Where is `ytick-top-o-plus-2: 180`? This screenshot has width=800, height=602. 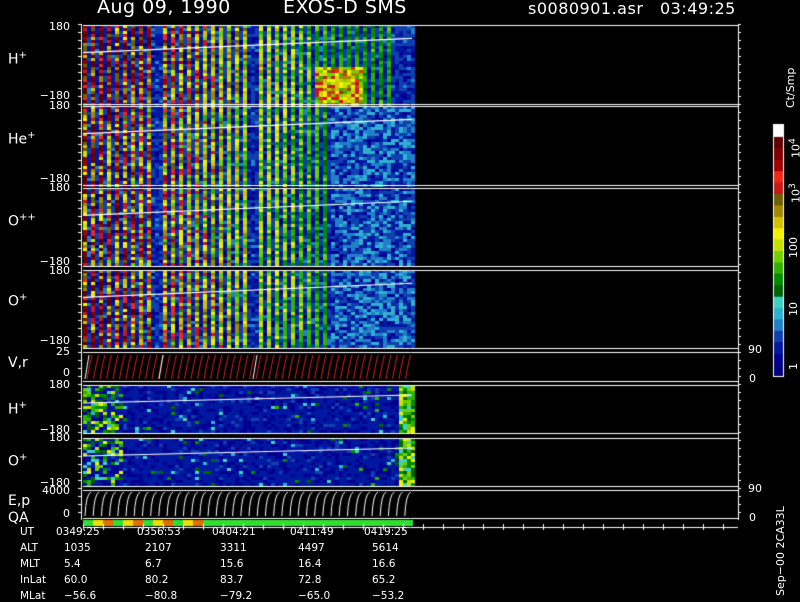 ytick-top-o-plus-2: 180 is located at coordinates (59, 437).